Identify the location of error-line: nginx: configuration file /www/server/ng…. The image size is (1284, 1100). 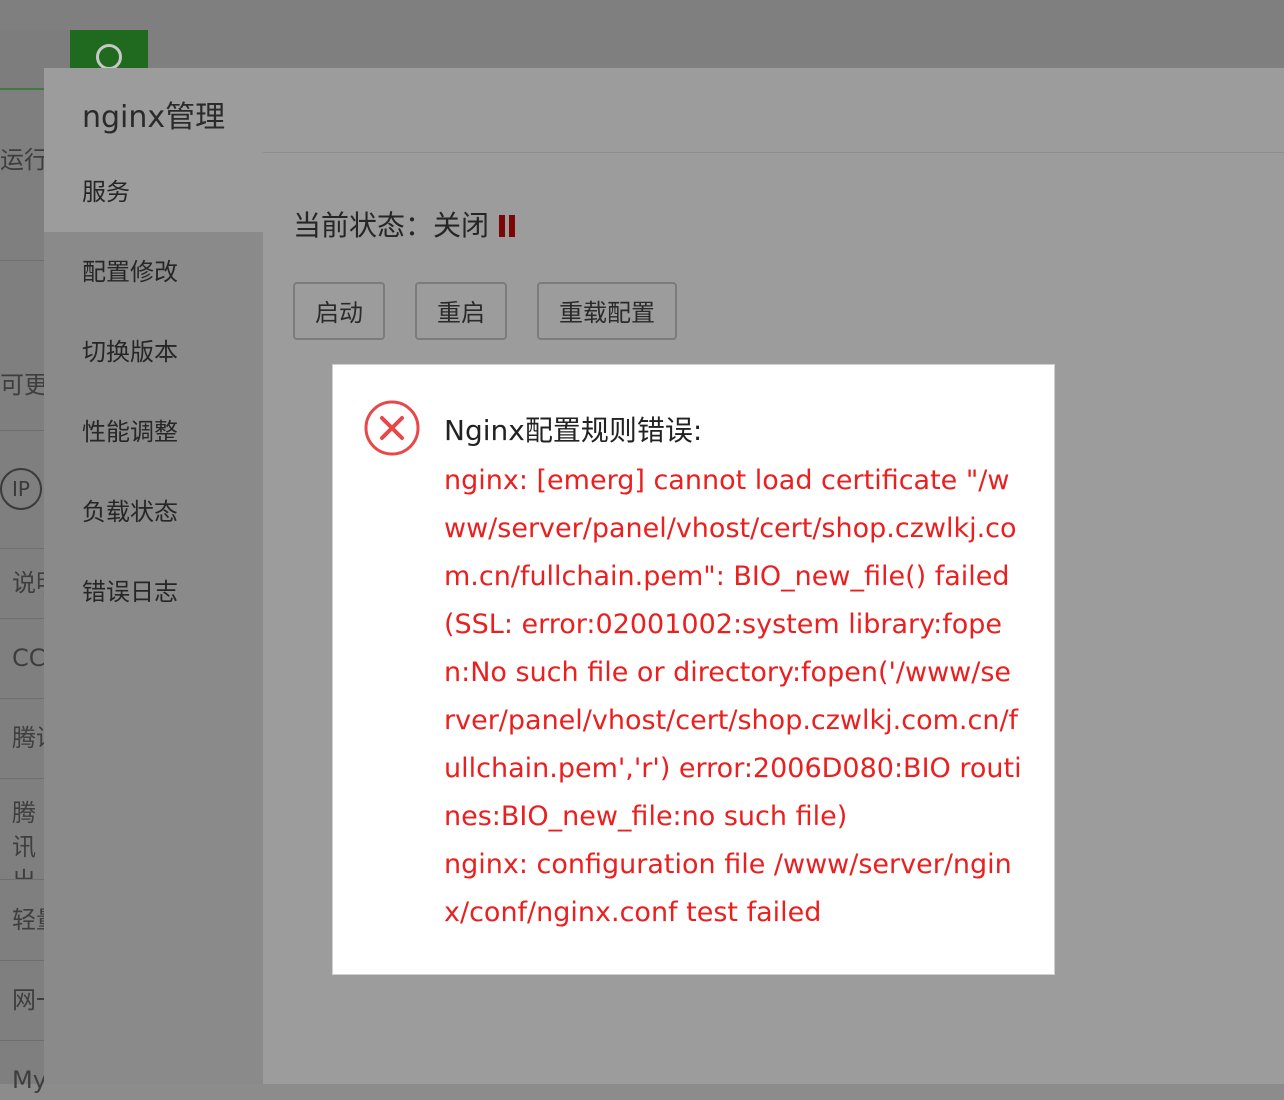
(728, 888).